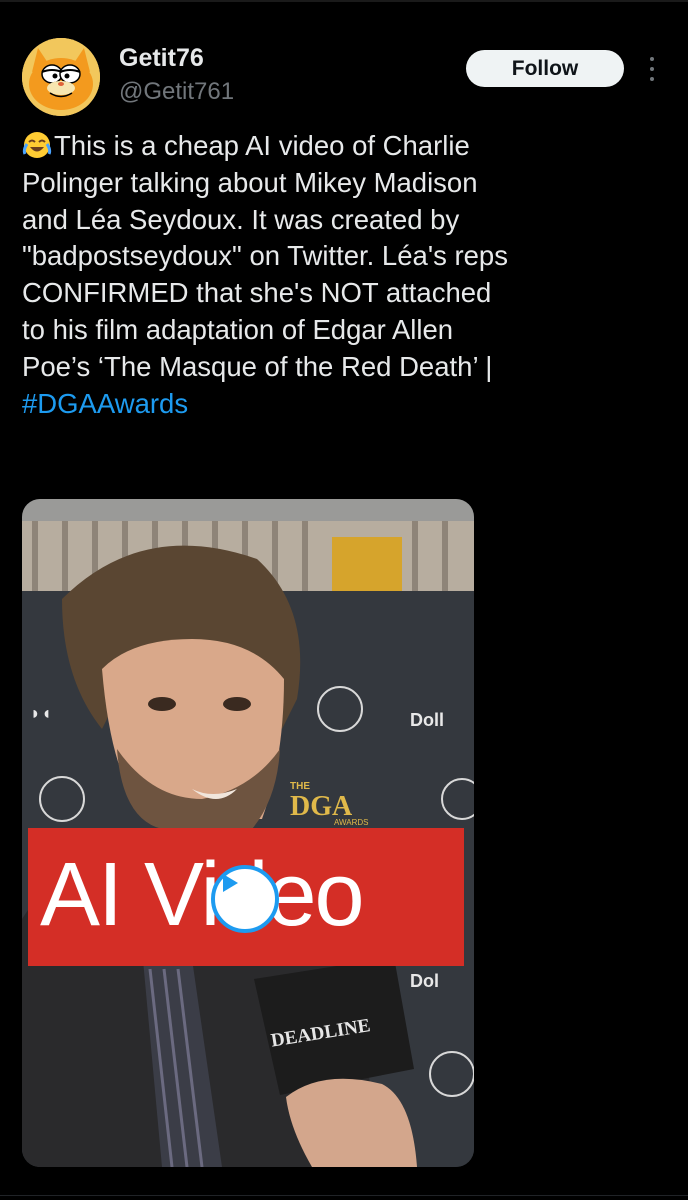  I want to click on post-text-line: "badpostseydoux" on Twitter. Léa's reps, so click(265, 256).